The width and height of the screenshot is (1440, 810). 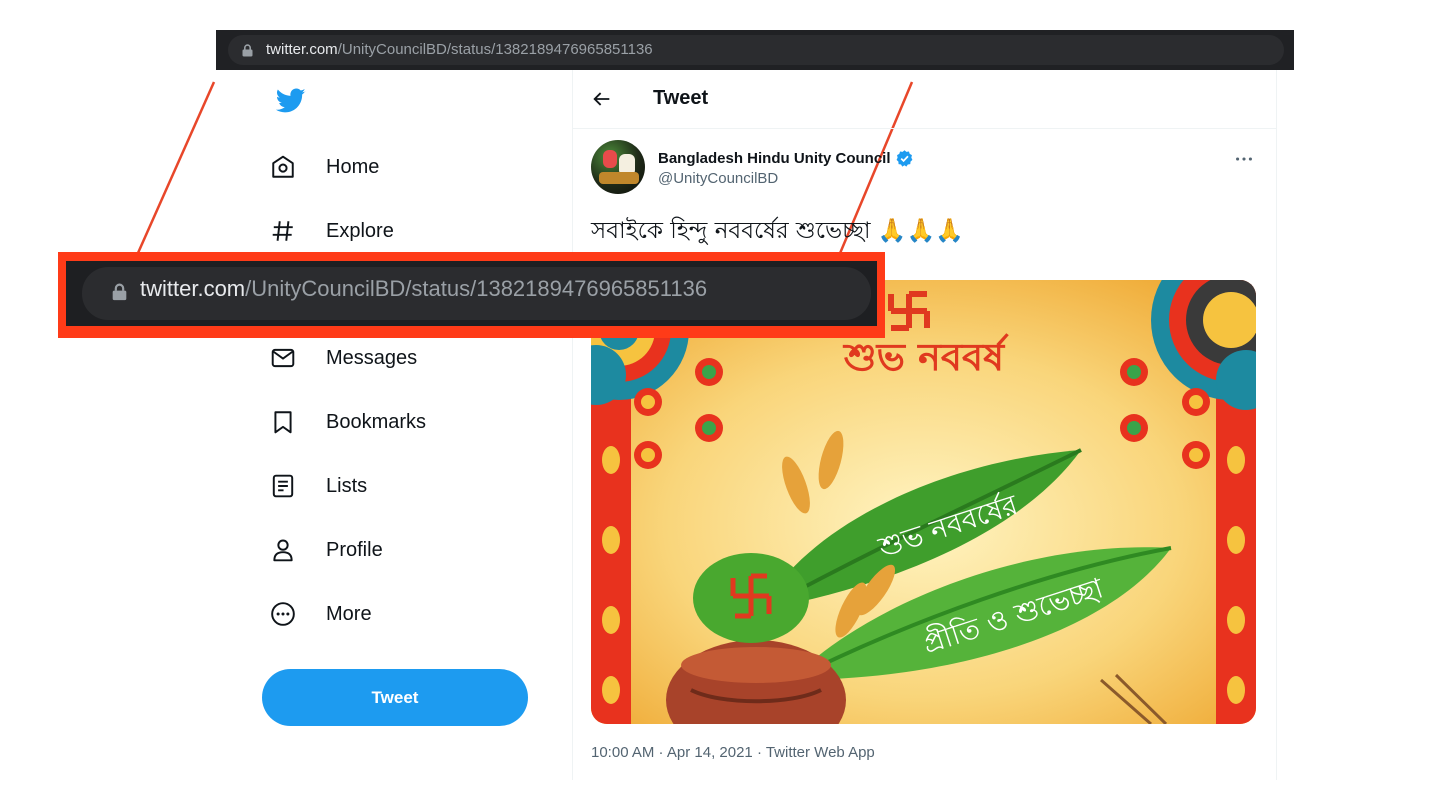 What do you see at coordinates (347, 485) in the screenshot?
I see `sidebar-item-label: Lists` at bounding box center [347, 485].